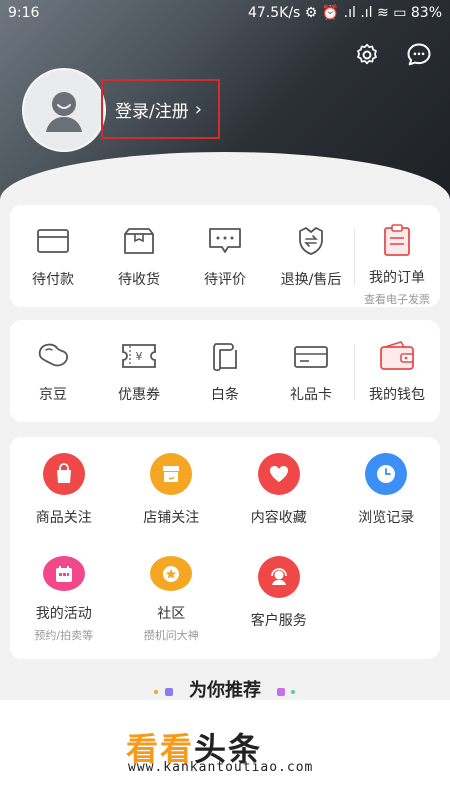  Describe the element at coordinates (225, 280) in the screenshot. I see `order-pending-review-label: 待评价` at that location.